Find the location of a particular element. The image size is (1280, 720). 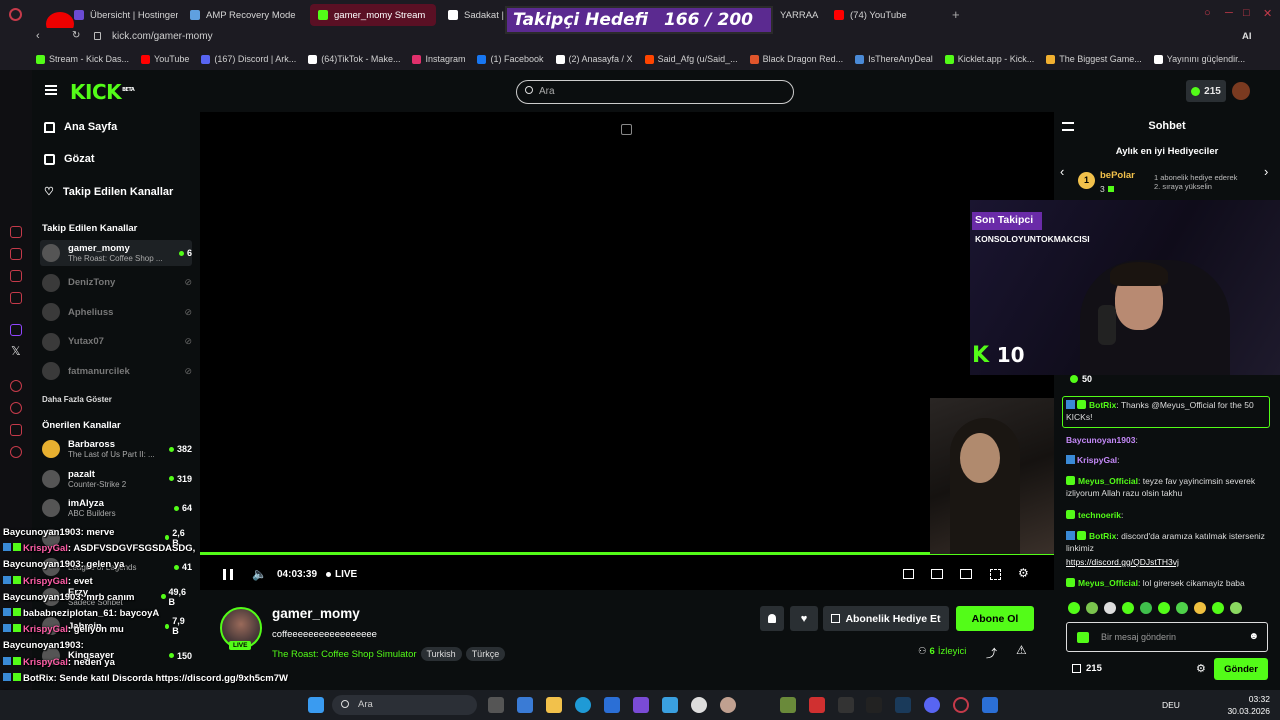

fullscreen-icon is located at coordinates (995, 574).